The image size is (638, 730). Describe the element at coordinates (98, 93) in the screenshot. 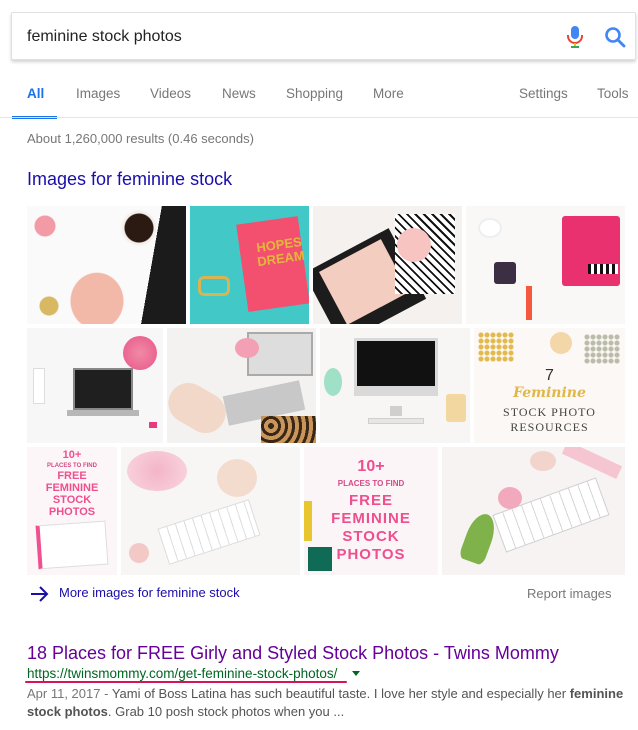

I see `tab-images: Images` at that location.